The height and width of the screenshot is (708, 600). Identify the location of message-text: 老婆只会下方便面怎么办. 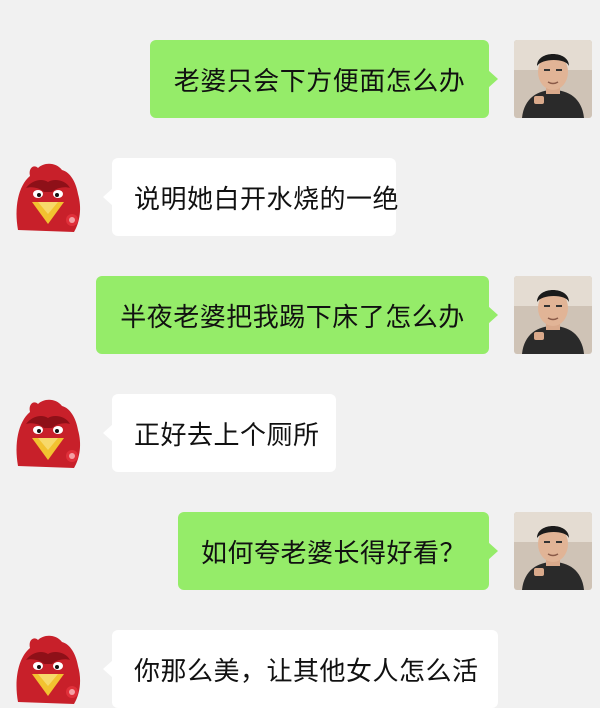
(319, 81).